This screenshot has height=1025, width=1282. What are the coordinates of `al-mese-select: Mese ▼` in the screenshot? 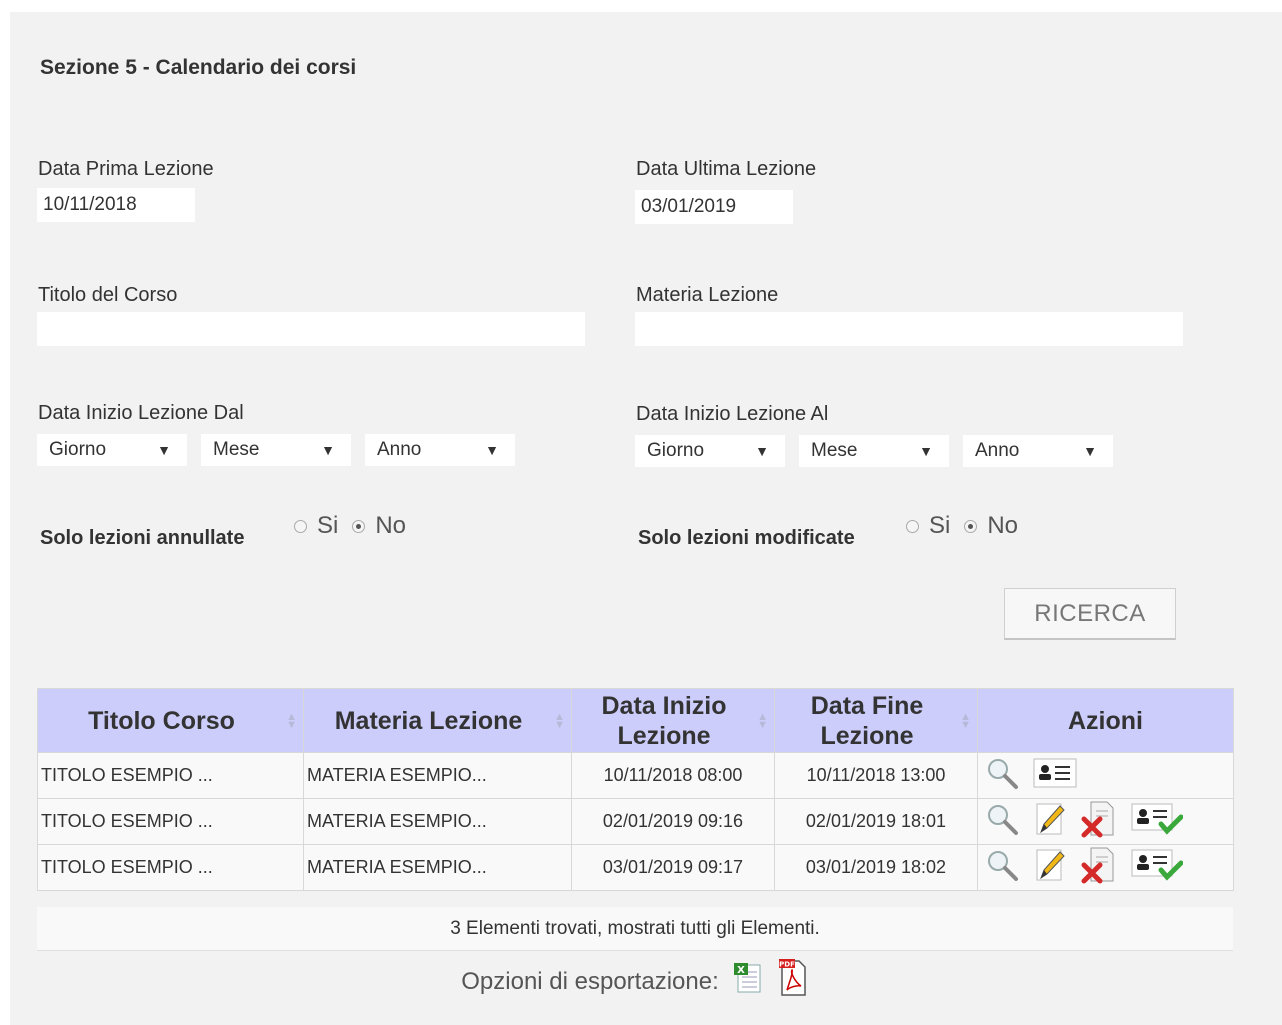 It's located at (874, 451).